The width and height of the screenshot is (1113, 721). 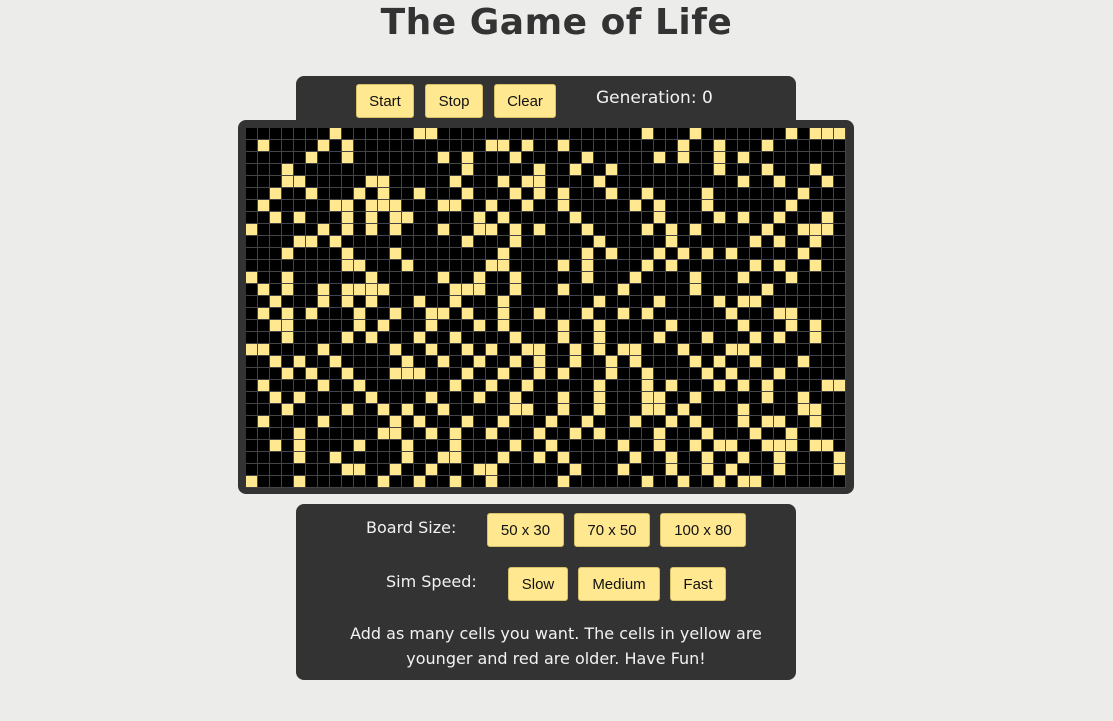 I want to click on stop-button: Stop, so click(x=454, y=101).